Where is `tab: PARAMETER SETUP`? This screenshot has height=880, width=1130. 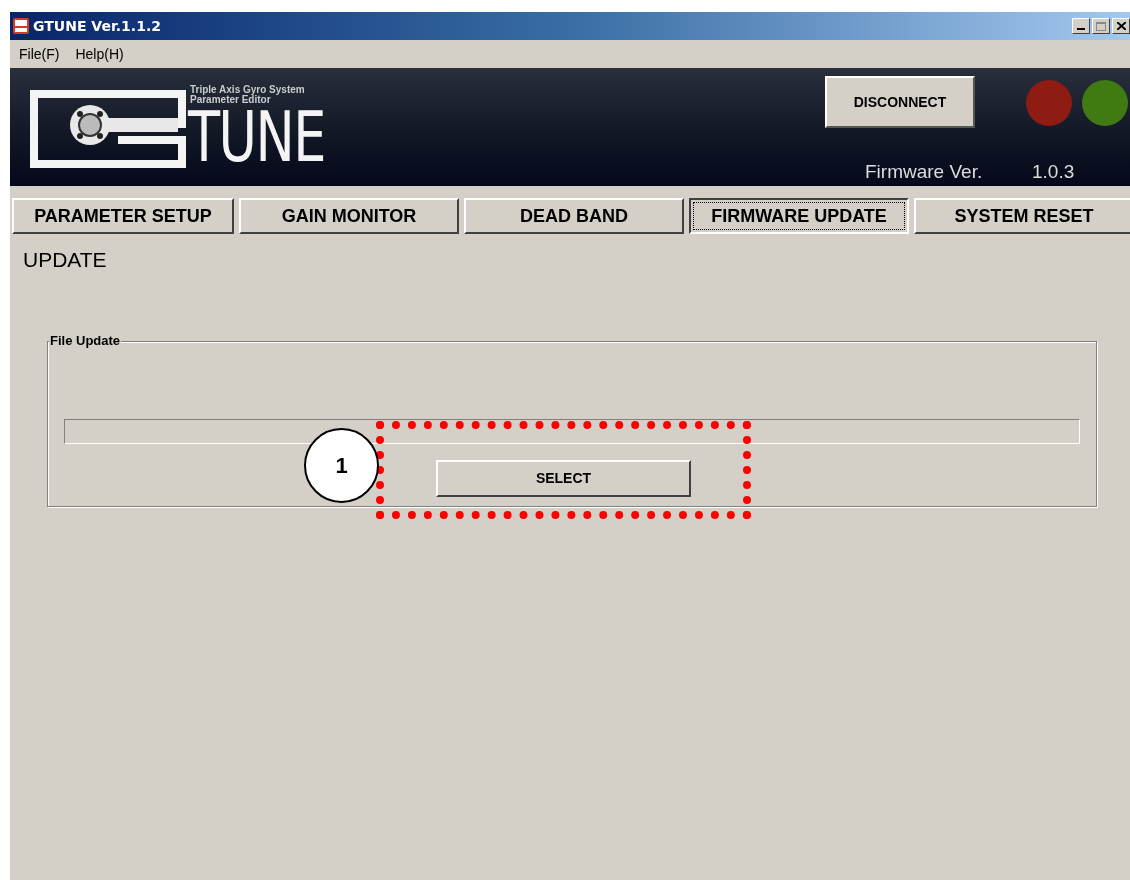 tab: PARAMETER SETUP is located at coordinates (123, 216).